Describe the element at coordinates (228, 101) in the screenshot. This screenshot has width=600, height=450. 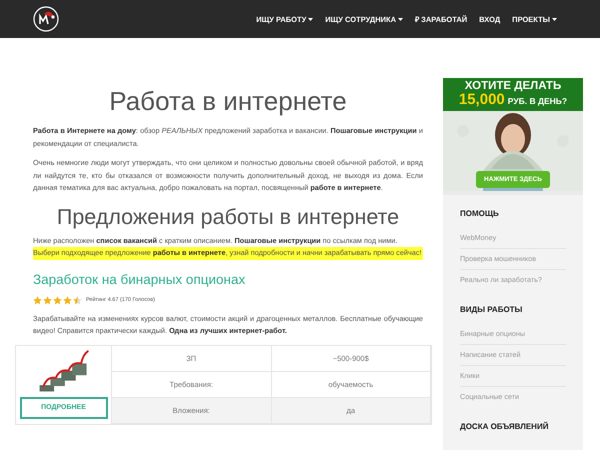
I see `page-title: Работа в интернете` at that location.